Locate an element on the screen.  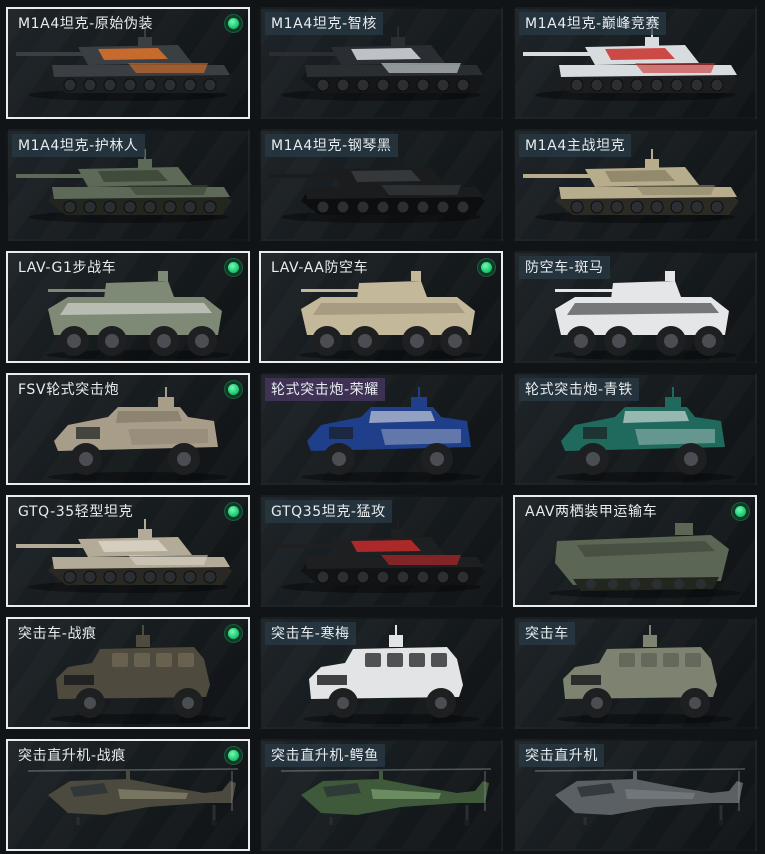
vehicle-name: 突击直升机-鳄鱼 is located at coordinates (325, 755).